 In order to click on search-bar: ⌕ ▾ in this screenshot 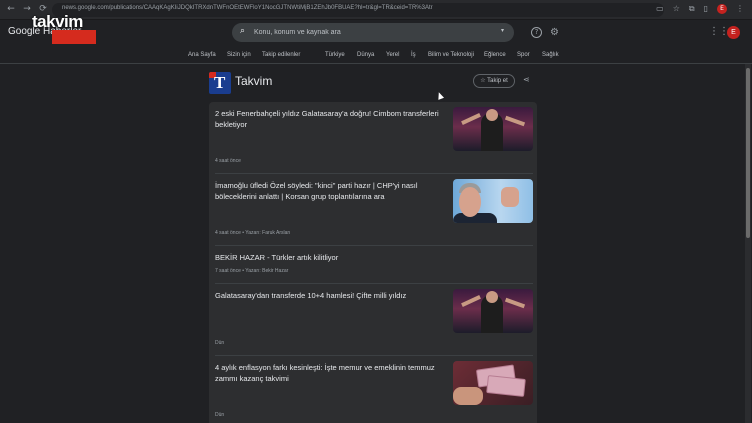, I will do `click(373, 32)`.